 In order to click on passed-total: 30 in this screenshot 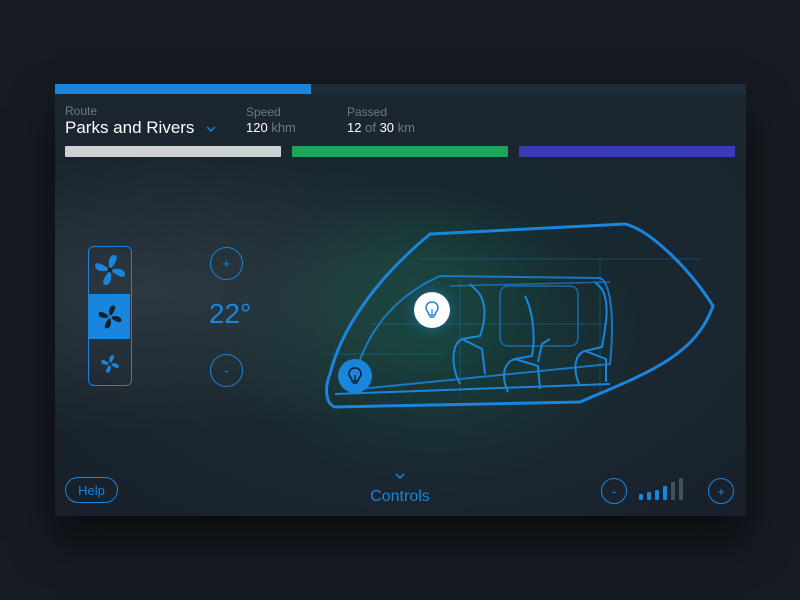, I will do `click(387, 127)`.